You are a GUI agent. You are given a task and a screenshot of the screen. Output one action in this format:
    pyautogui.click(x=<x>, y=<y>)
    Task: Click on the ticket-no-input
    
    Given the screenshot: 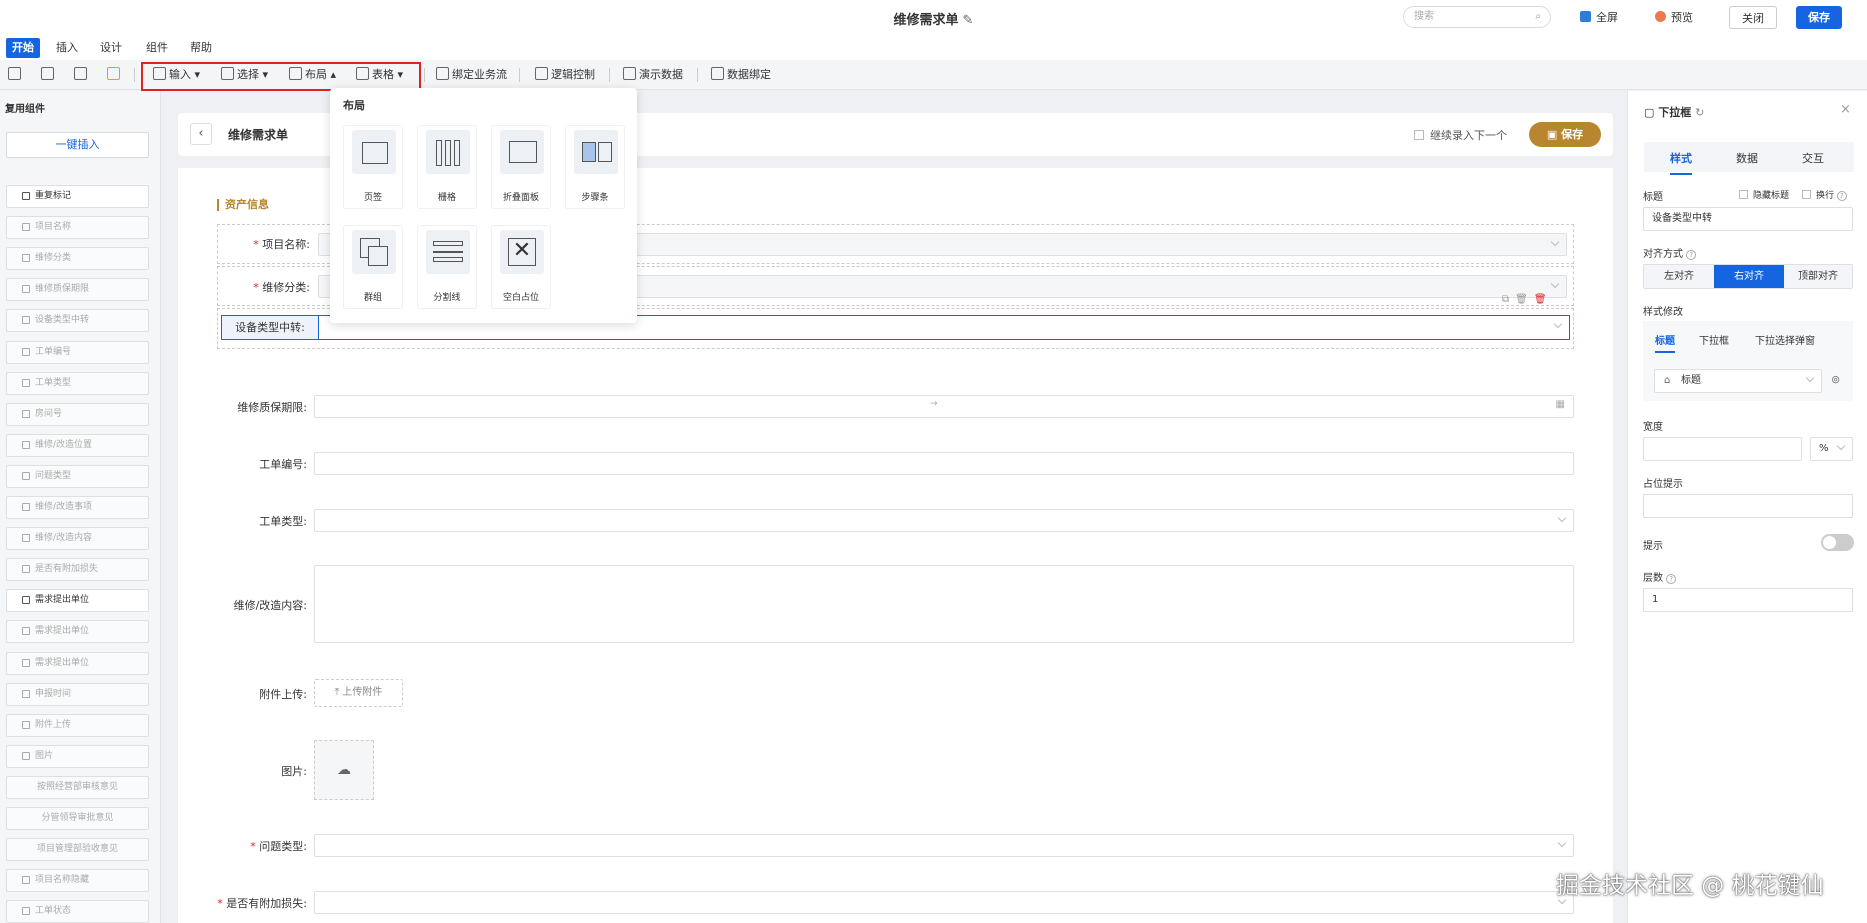 What is the action you would take?
    pyautogui.click(x=944, y=463)
    